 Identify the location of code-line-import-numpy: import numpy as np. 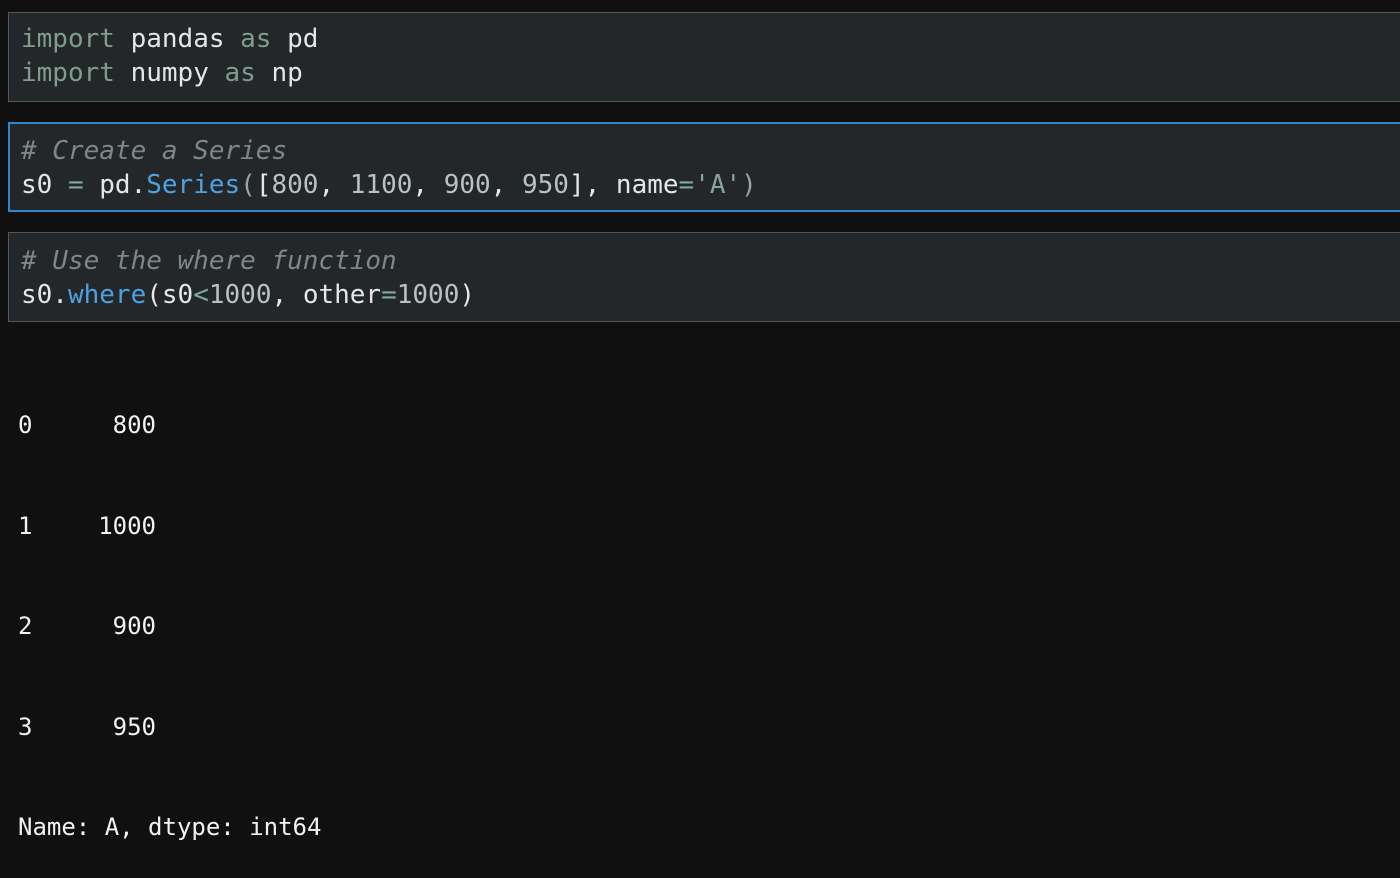
(162, 73).